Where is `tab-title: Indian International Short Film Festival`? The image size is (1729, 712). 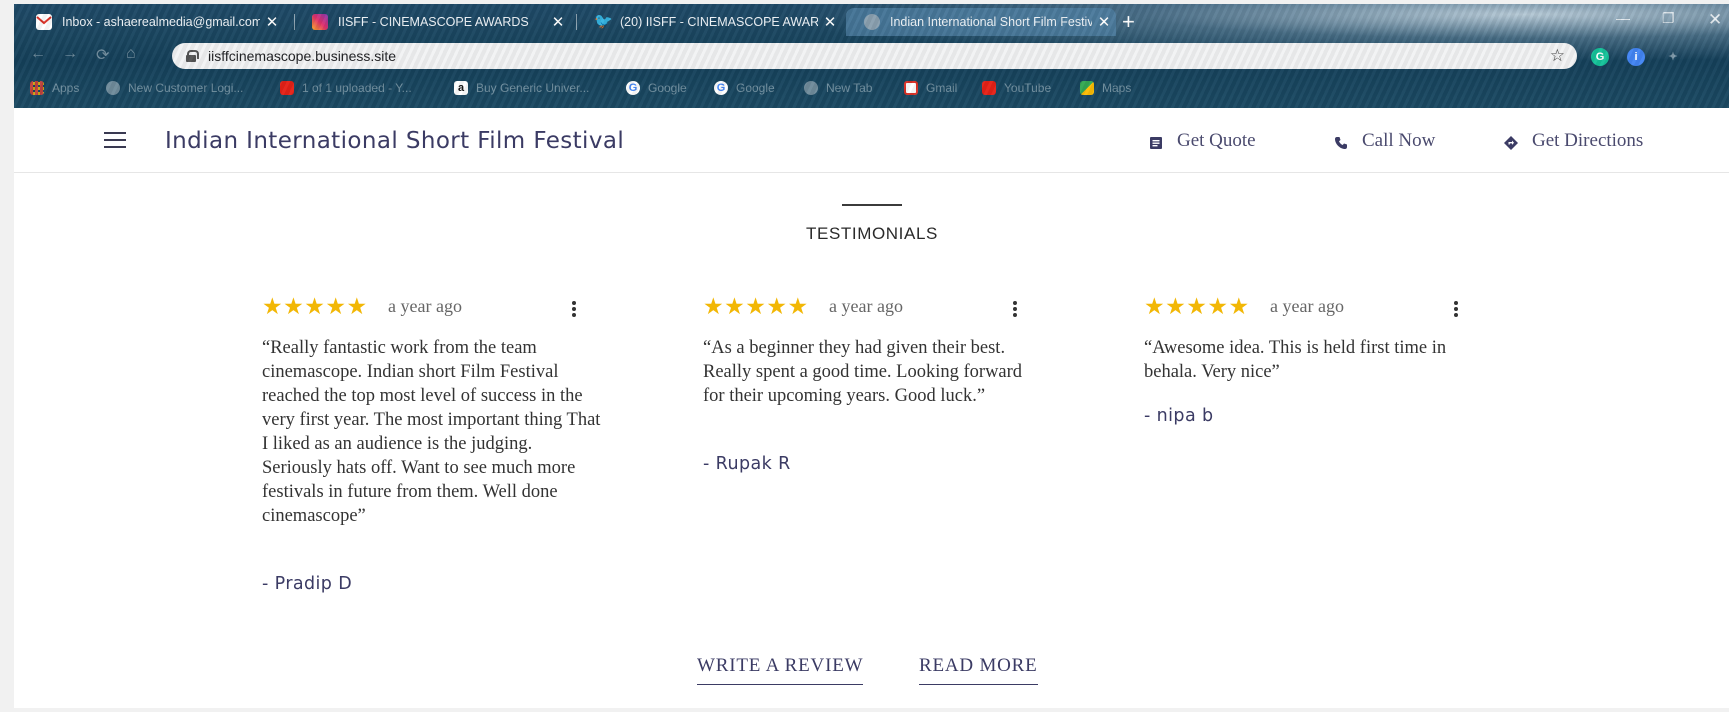 tab-title: Indian International Short Film Festival is located at coordinates (991, 22).